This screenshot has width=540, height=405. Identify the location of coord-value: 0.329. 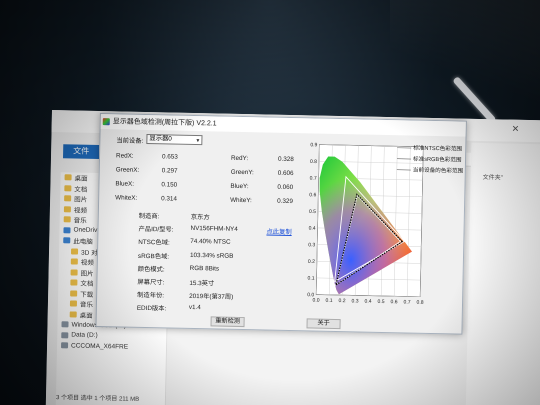
(285, 201).